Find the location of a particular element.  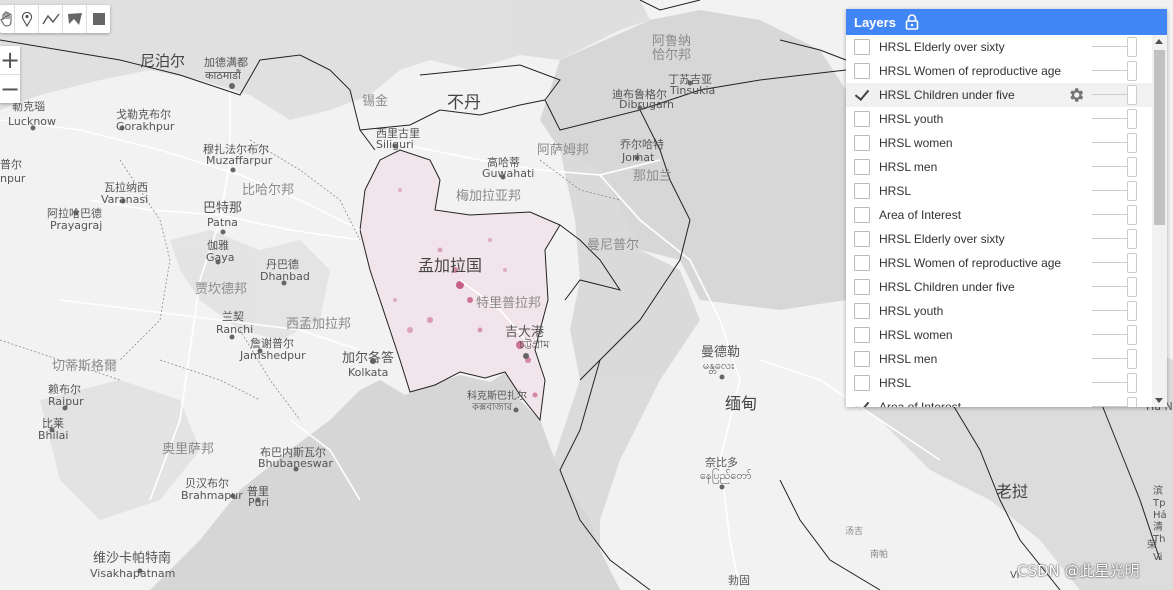

marker-tool-button is located at coordinates (27, 19).